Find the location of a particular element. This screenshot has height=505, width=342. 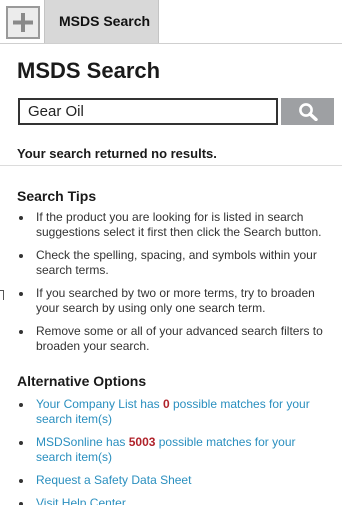

add-tab-button is located at coordinates (23, 22).